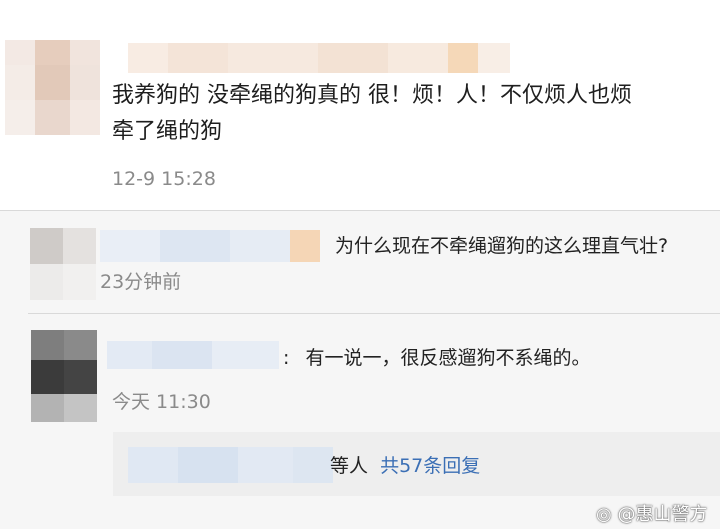 This screenshot has width=720, height=529. I want to click on more-replies-prefix: 等人, so click(349, 466).